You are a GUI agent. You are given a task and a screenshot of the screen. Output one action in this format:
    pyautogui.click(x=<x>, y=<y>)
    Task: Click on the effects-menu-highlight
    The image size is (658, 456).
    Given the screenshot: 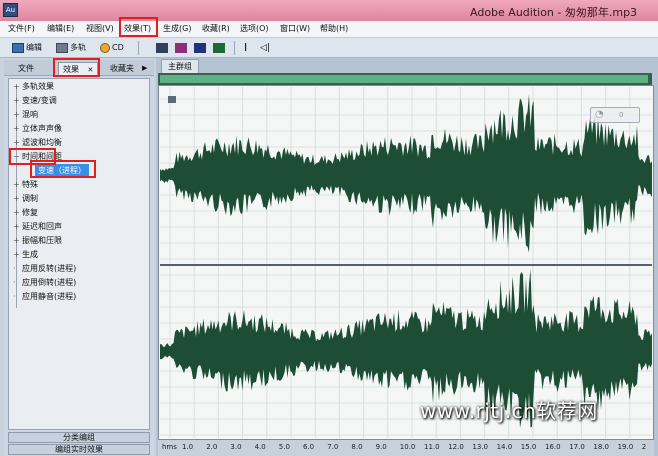 What is the action you would take?
    pyautogui.click(x=138, y=27)
    